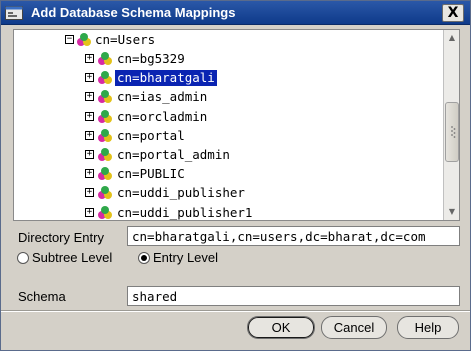 The image size is (471, 351). I want to click on directory-entry-field: cn=bharatgali,cn=users,dc=bharat,dc=com, so click(293, 236).